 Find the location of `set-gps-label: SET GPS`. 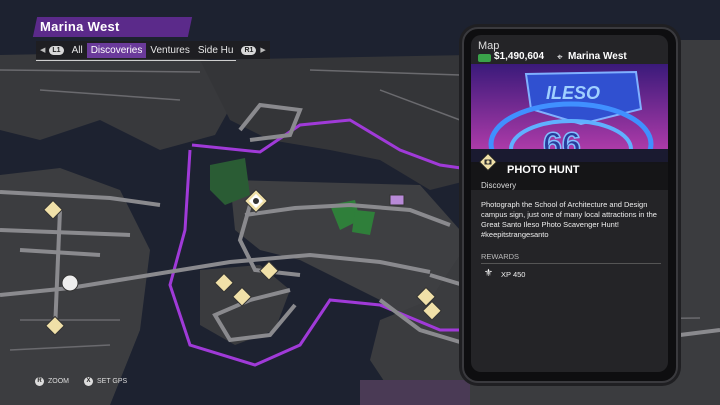

set-gps-label: SET GPS is located at coordinates (112, 381).